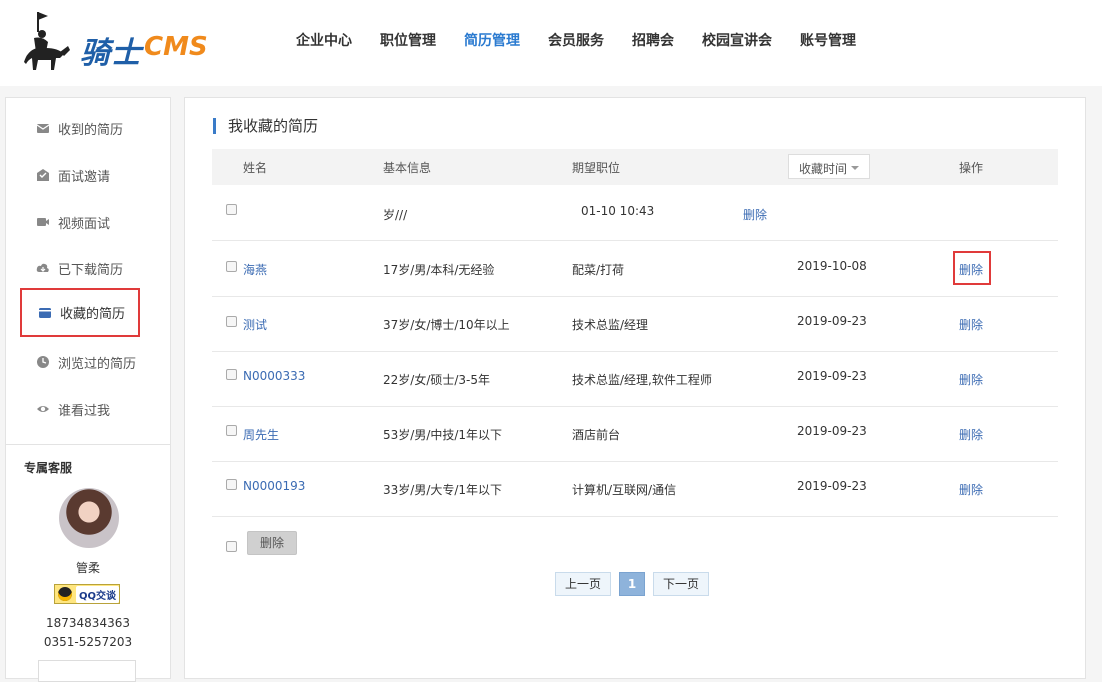  Describe the element at coordinates (43, 362) in the screenshot. I see `clock-icon` at that location.